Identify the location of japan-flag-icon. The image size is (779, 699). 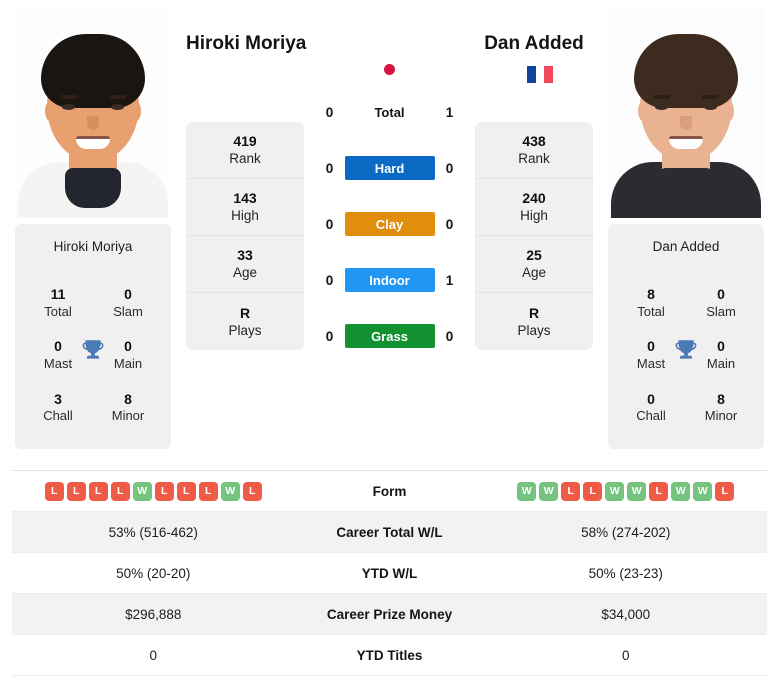
(389, 69).